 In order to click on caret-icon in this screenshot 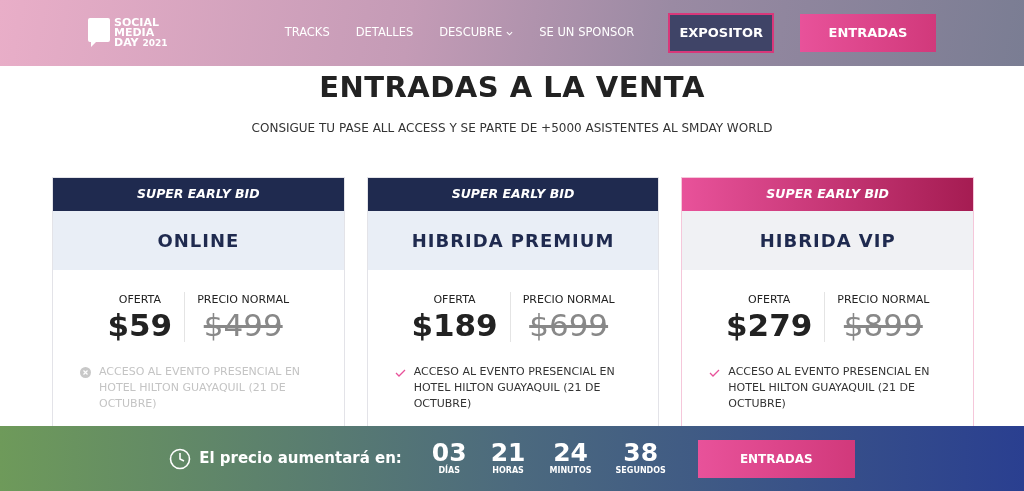, I will do `click(510, 33)`.